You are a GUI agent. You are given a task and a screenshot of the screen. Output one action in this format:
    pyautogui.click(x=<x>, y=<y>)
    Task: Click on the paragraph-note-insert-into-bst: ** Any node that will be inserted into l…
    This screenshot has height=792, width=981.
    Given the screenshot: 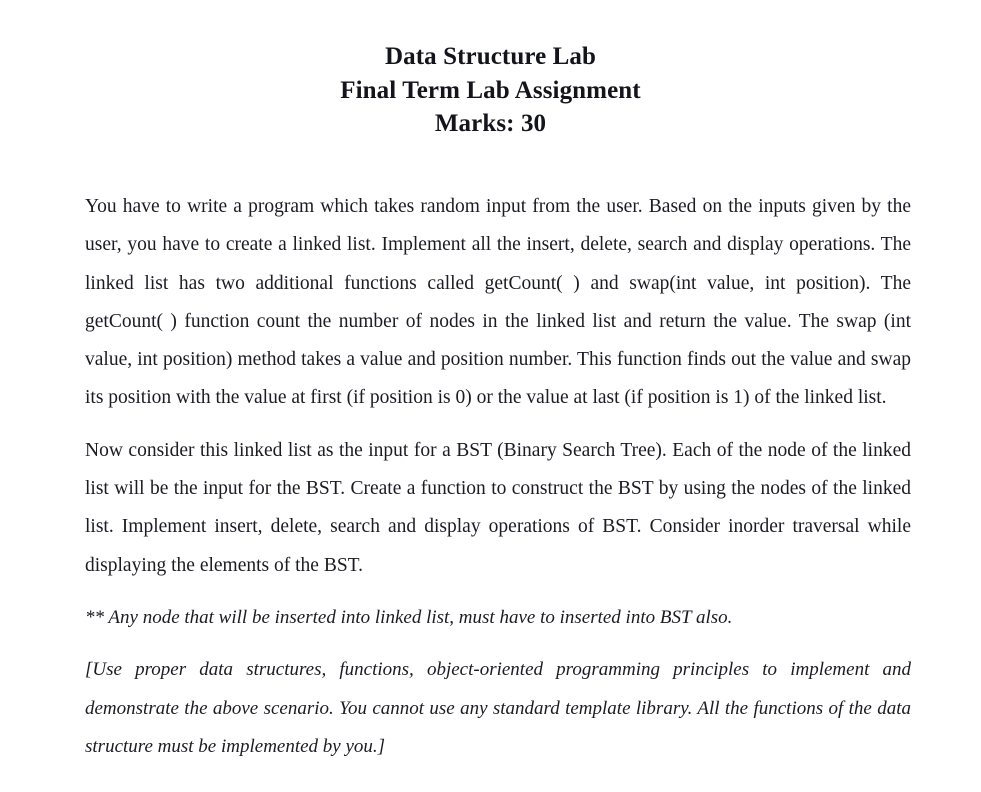 What is the action you would take?
    pyautogui.click(x=409, y=617)
    